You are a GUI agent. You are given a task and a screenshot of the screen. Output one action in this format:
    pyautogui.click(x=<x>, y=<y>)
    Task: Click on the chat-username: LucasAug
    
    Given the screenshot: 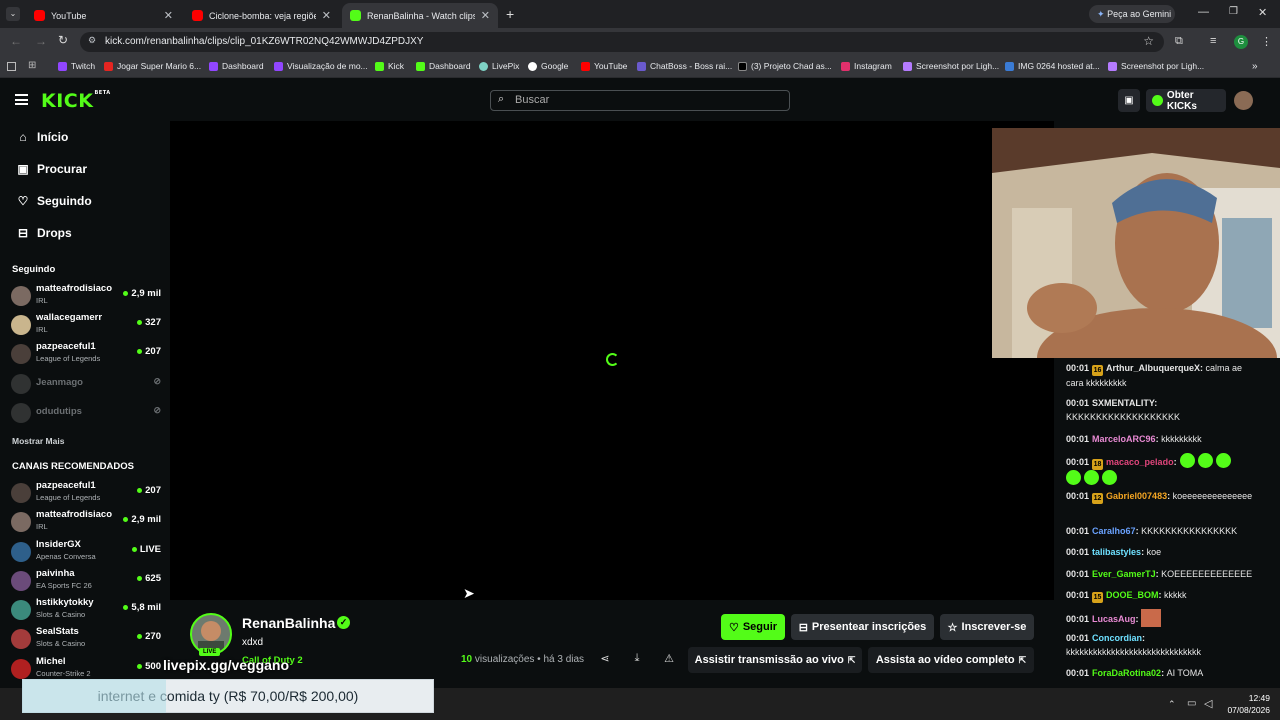 What is the action you would take?
    pyautogui.click(x=1114, y=619)
    